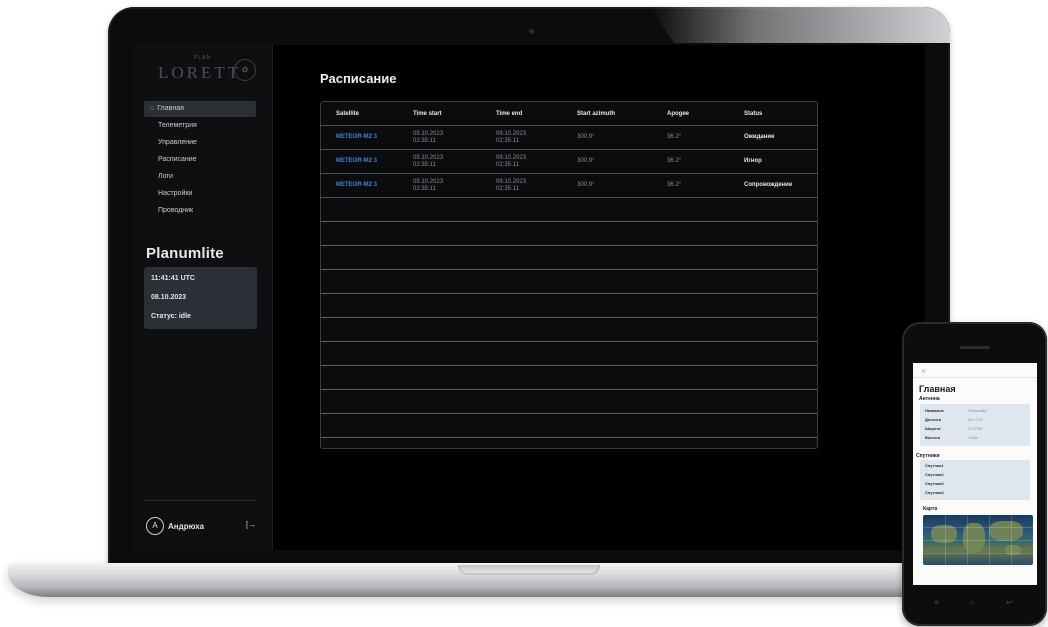 This screenshot has height=627, width=1048. What do you see at coordinates (169, 297) in the screenshot?
I see `station-date: 08.10.2023` at bounding box center [169, 297].